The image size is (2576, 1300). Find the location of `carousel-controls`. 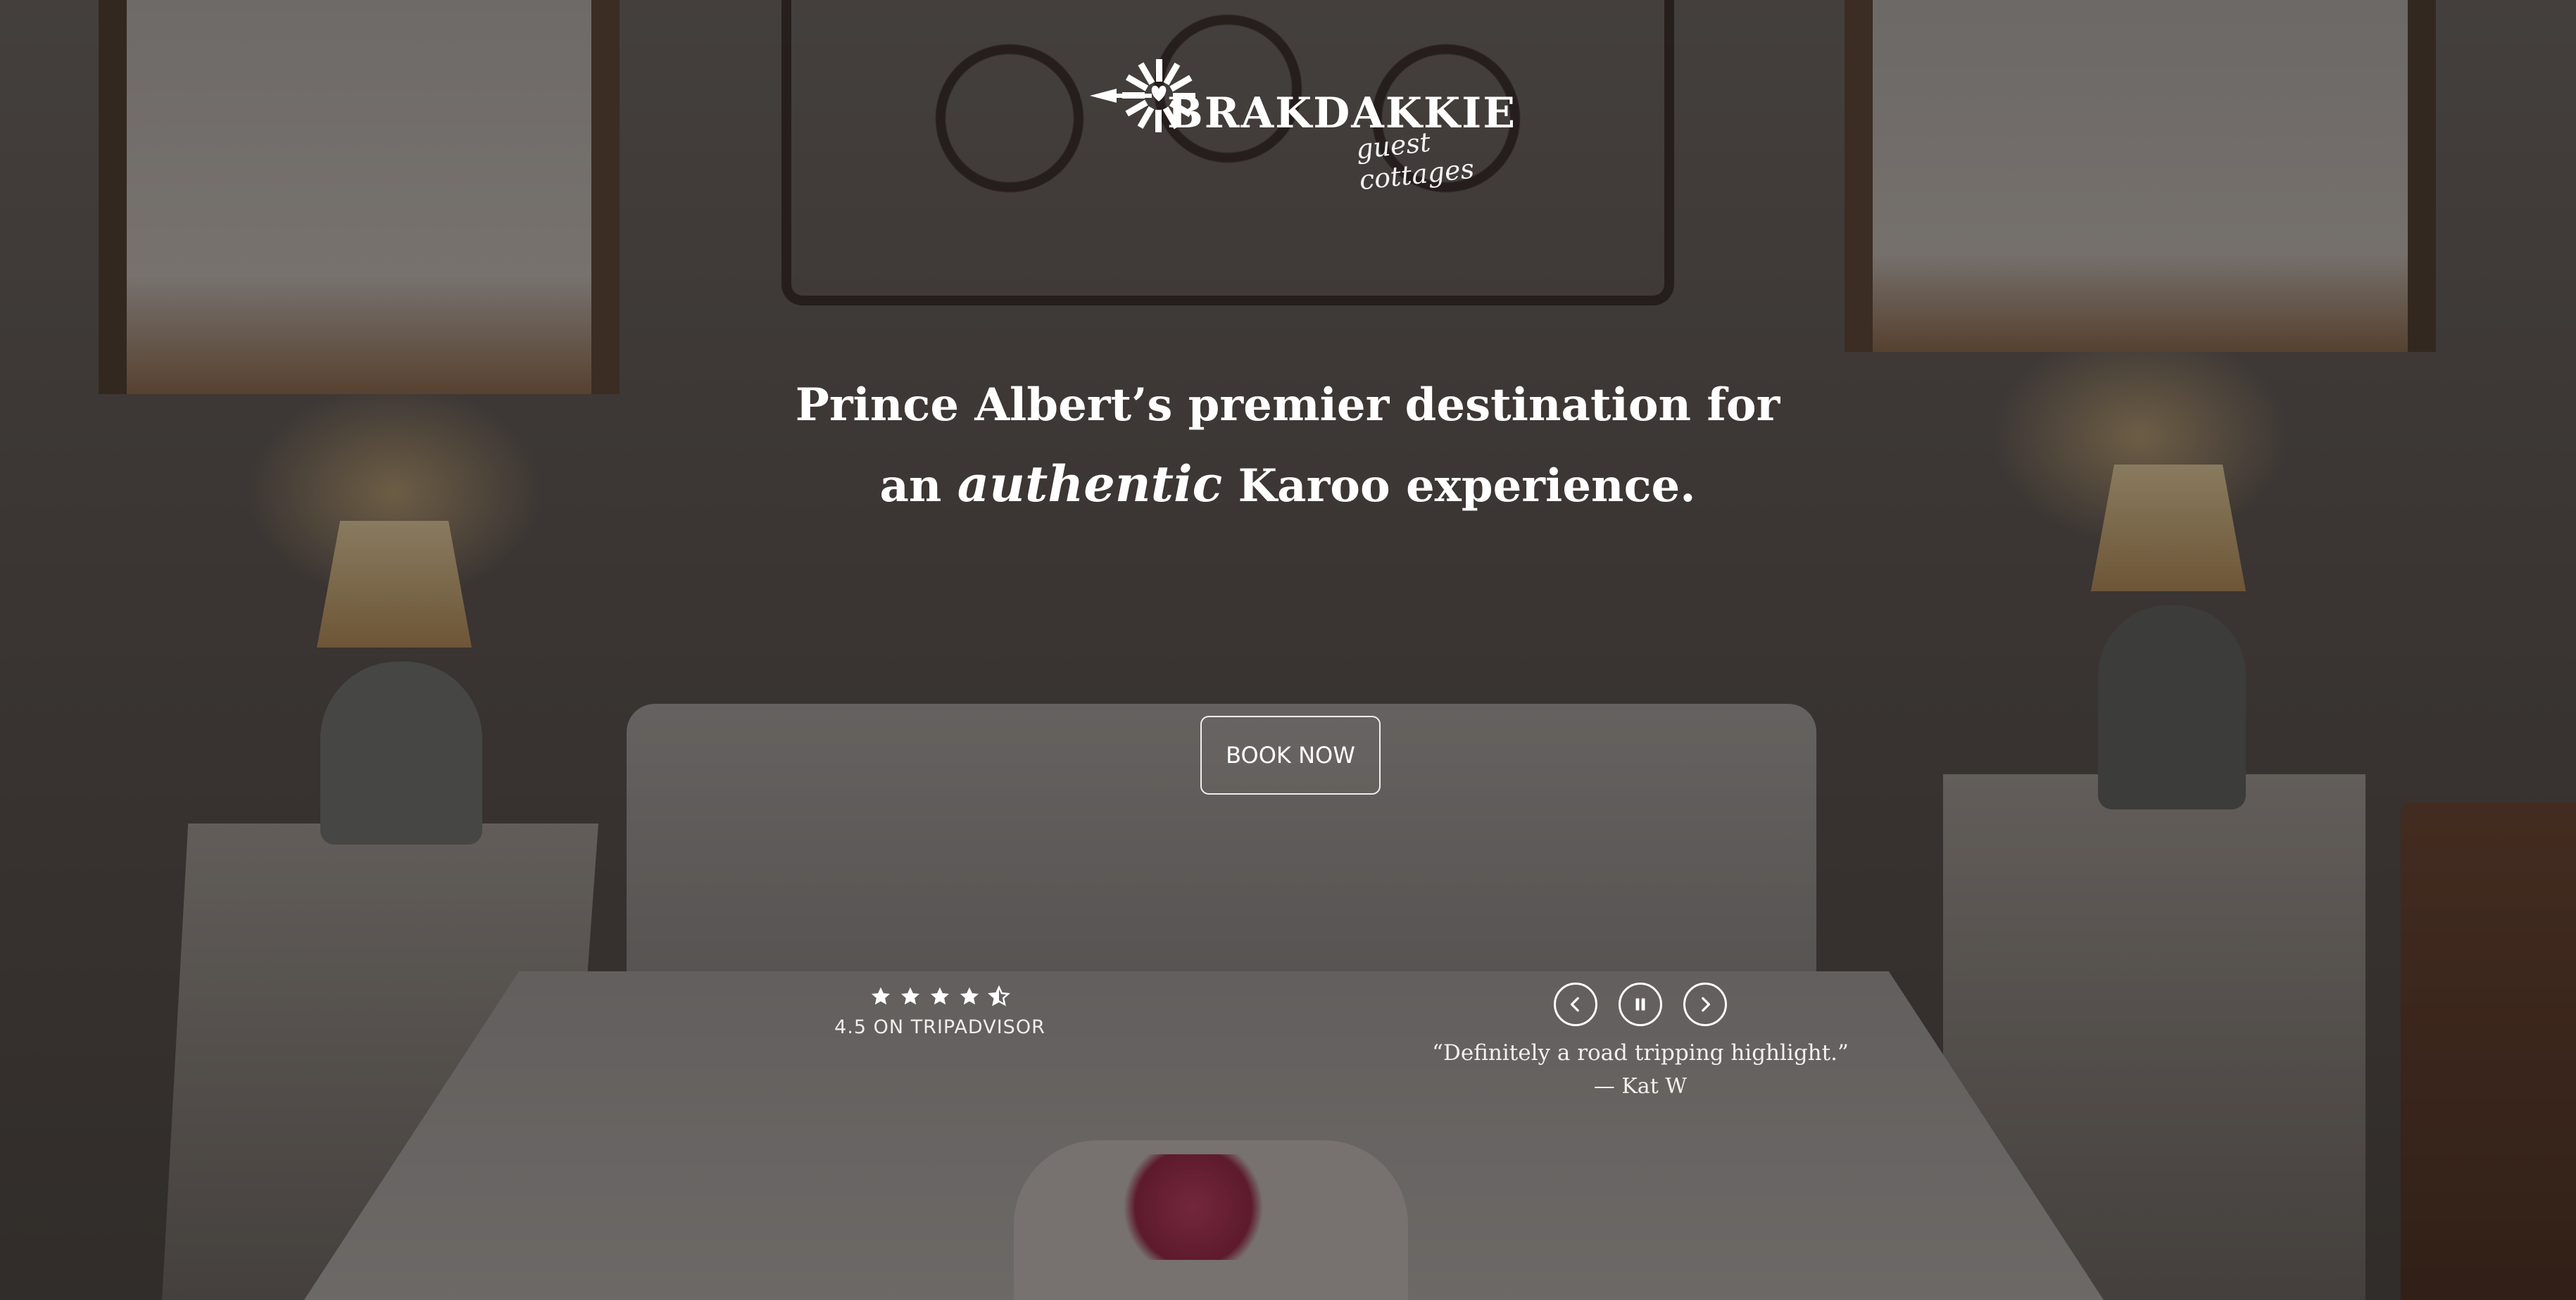

carousel-controls is located at coordinates (1641, 1004).